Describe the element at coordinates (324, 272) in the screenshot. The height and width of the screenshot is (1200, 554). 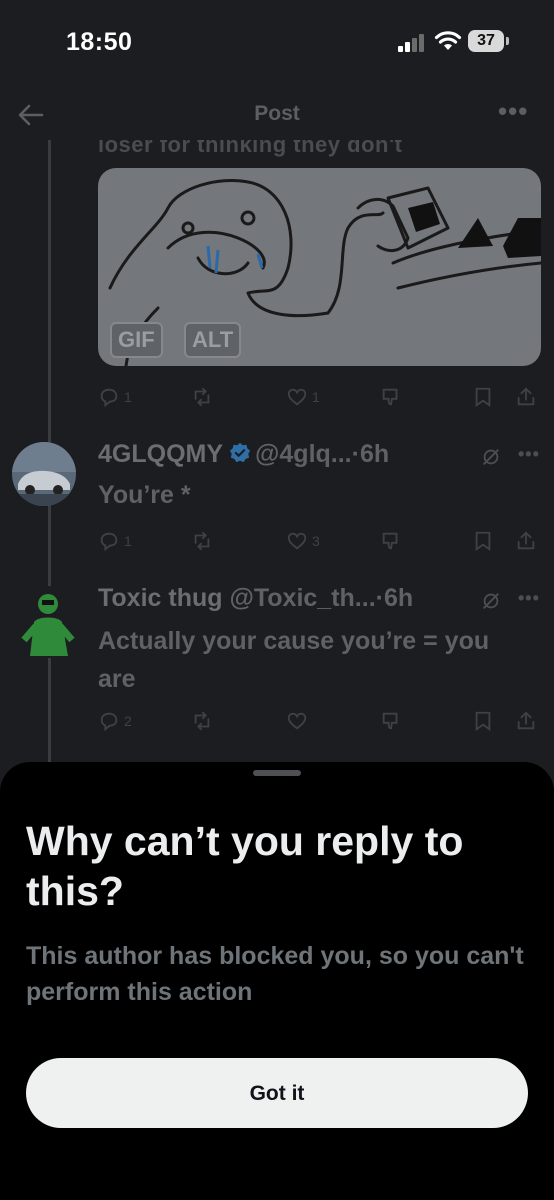
I see `gif-drawing` at that location.